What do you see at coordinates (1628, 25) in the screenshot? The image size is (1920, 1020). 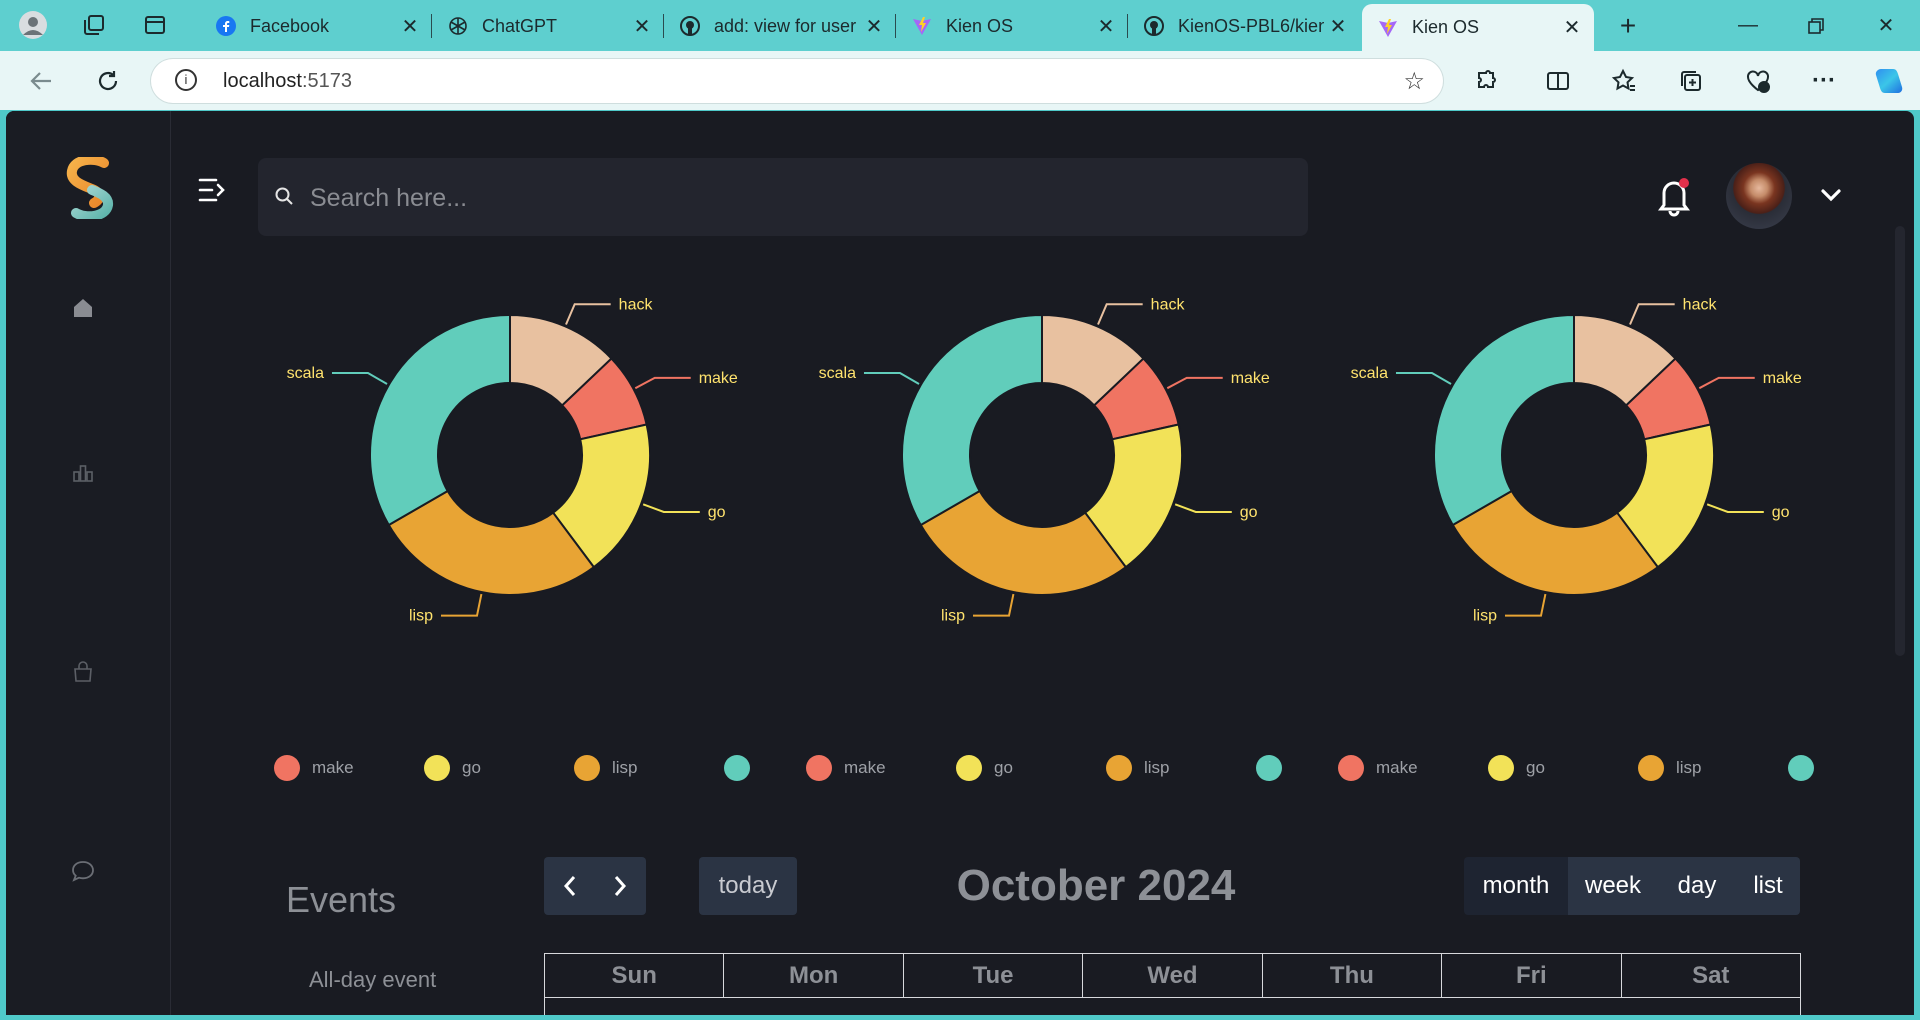 I see `new-tab-icon: +` at bounding box center [1628, 25].